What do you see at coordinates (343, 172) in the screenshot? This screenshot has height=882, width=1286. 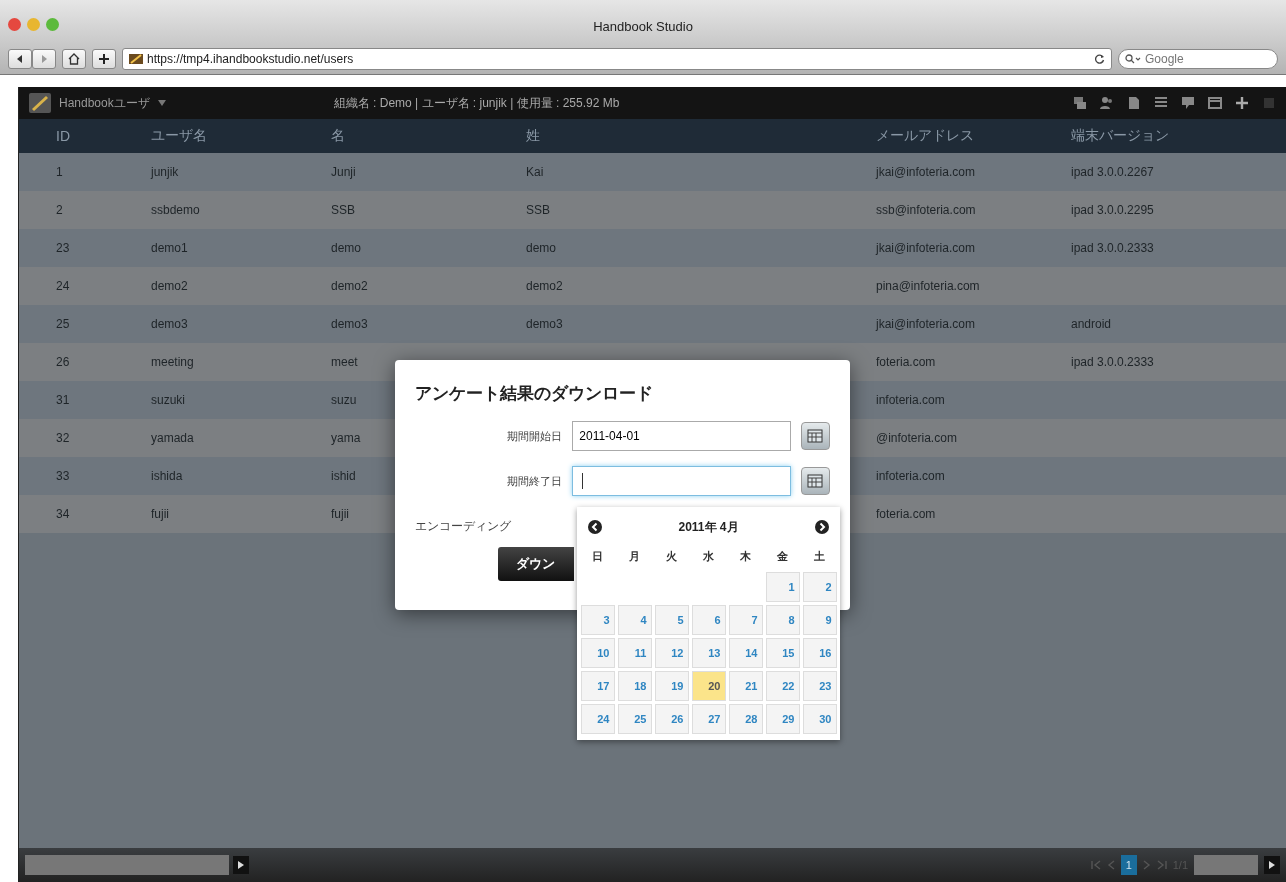 I see `table-cell: Junji` at bounding box center [343, 172].